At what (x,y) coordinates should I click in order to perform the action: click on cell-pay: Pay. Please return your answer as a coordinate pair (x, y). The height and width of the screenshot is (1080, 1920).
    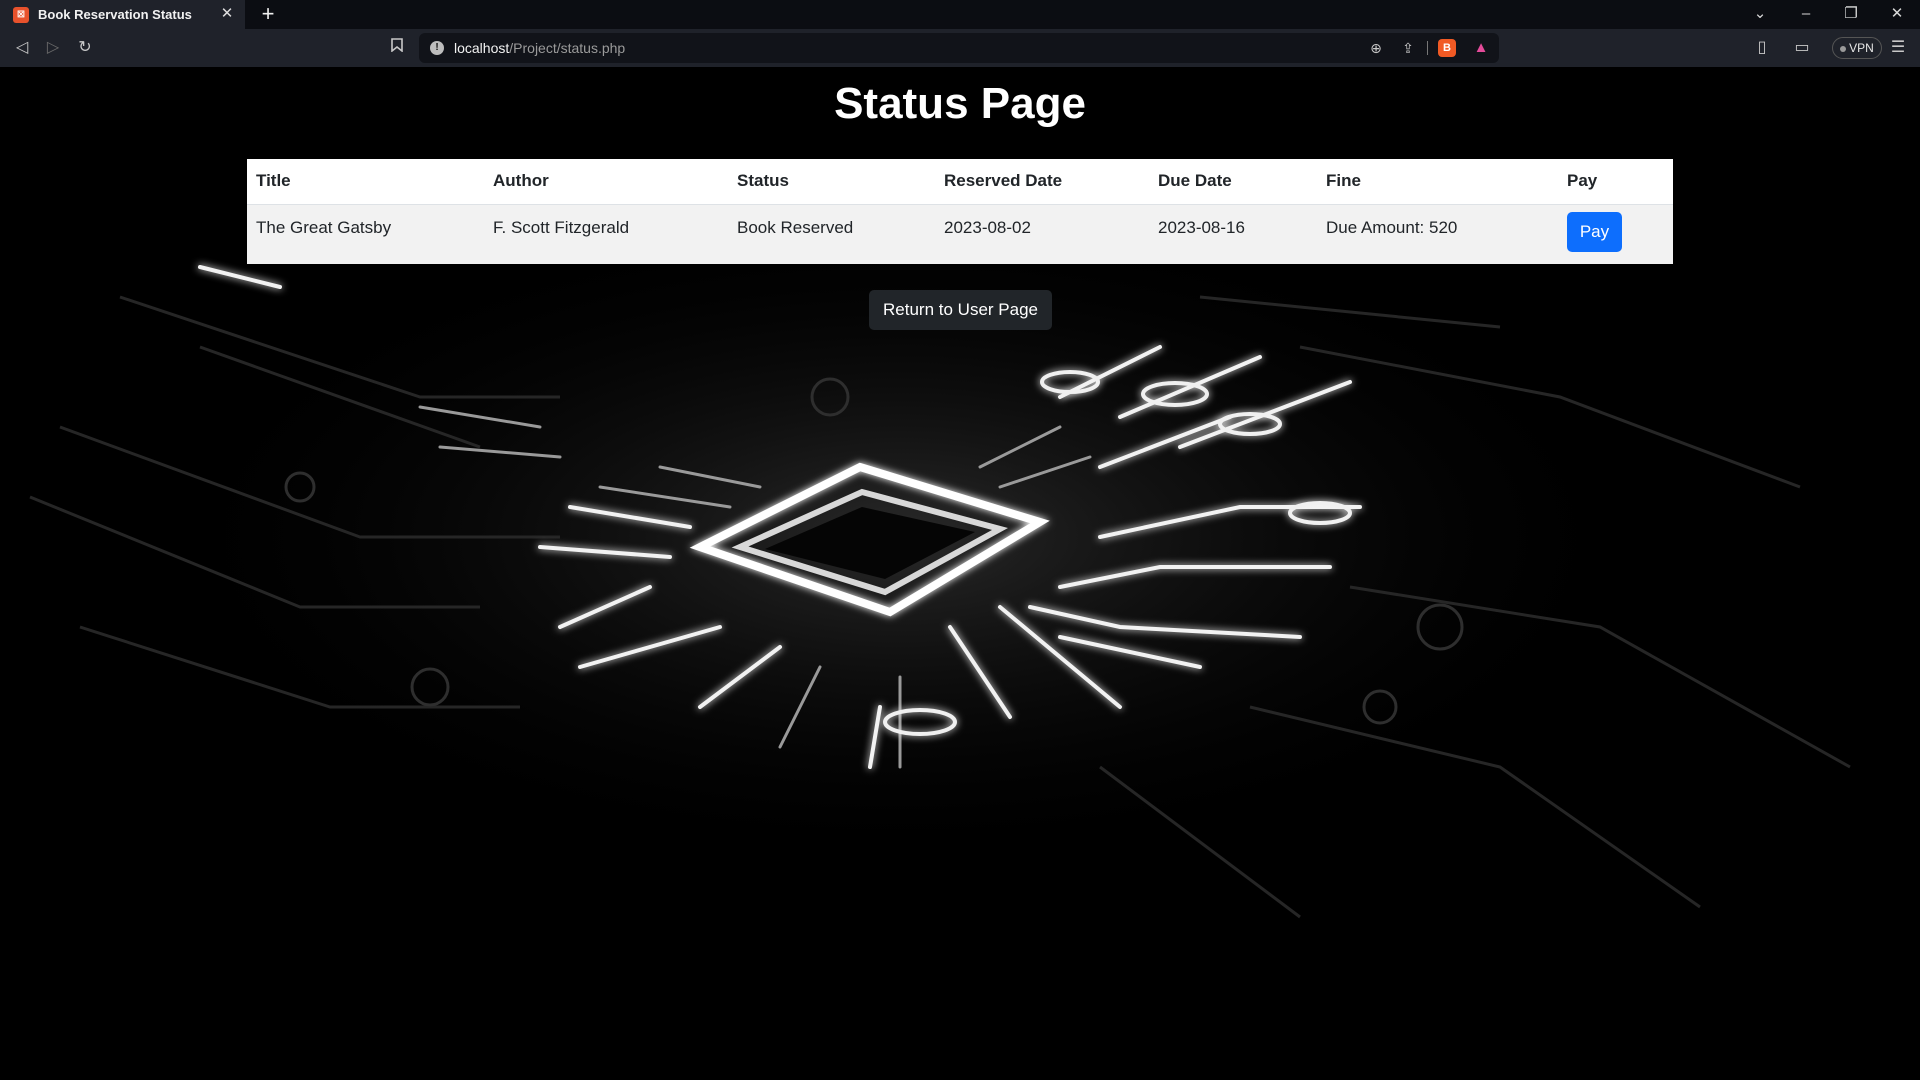
    Looking at the image, I should click on (1615, 234).